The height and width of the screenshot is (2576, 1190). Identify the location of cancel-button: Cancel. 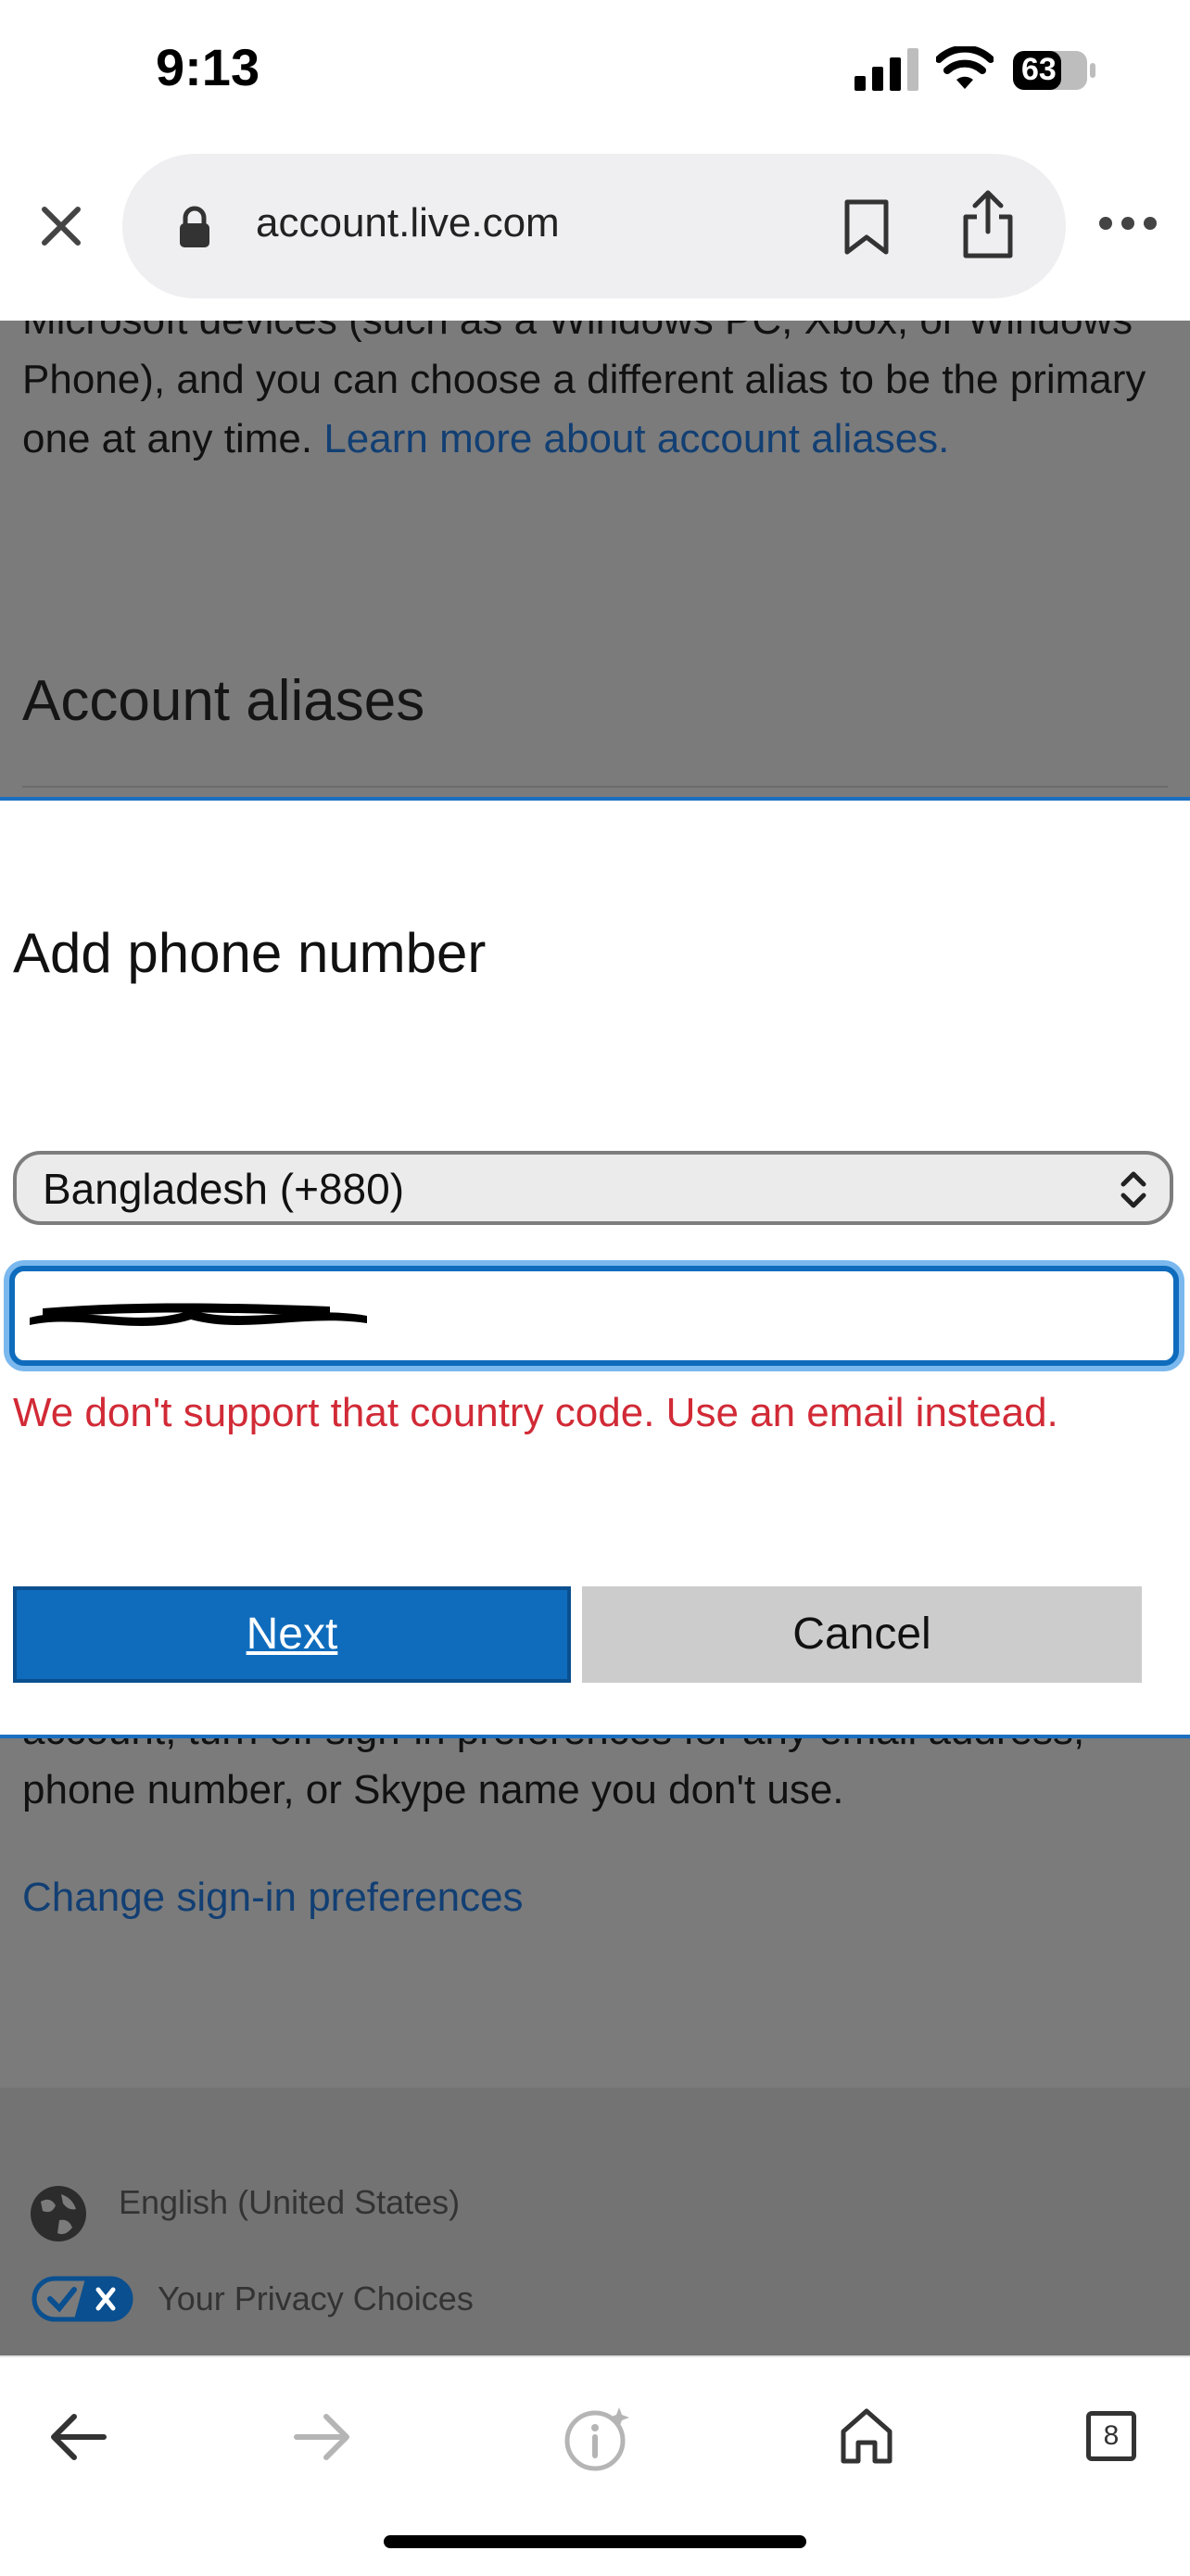
(862, 1634).